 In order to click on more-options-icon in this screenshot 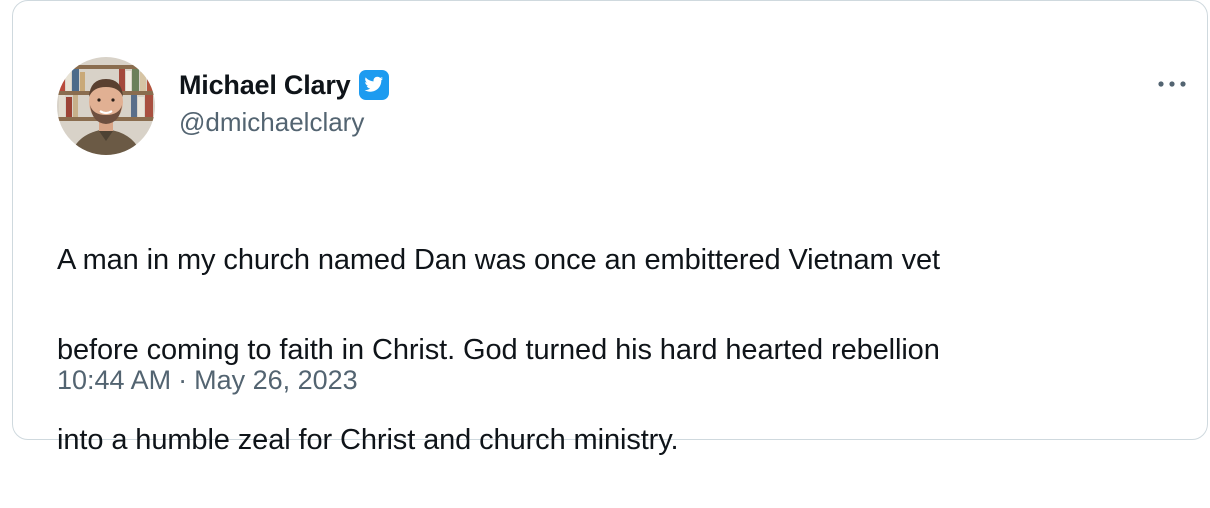, I will do `click(1172, 84)`.